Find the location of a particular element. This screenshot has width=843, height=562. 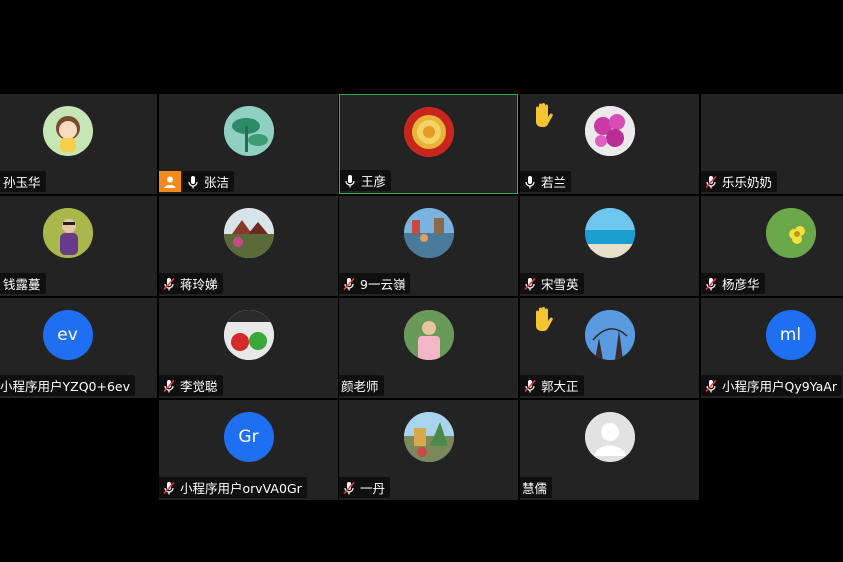

participant-name: 王彦 is located at coordinates (374, 181).